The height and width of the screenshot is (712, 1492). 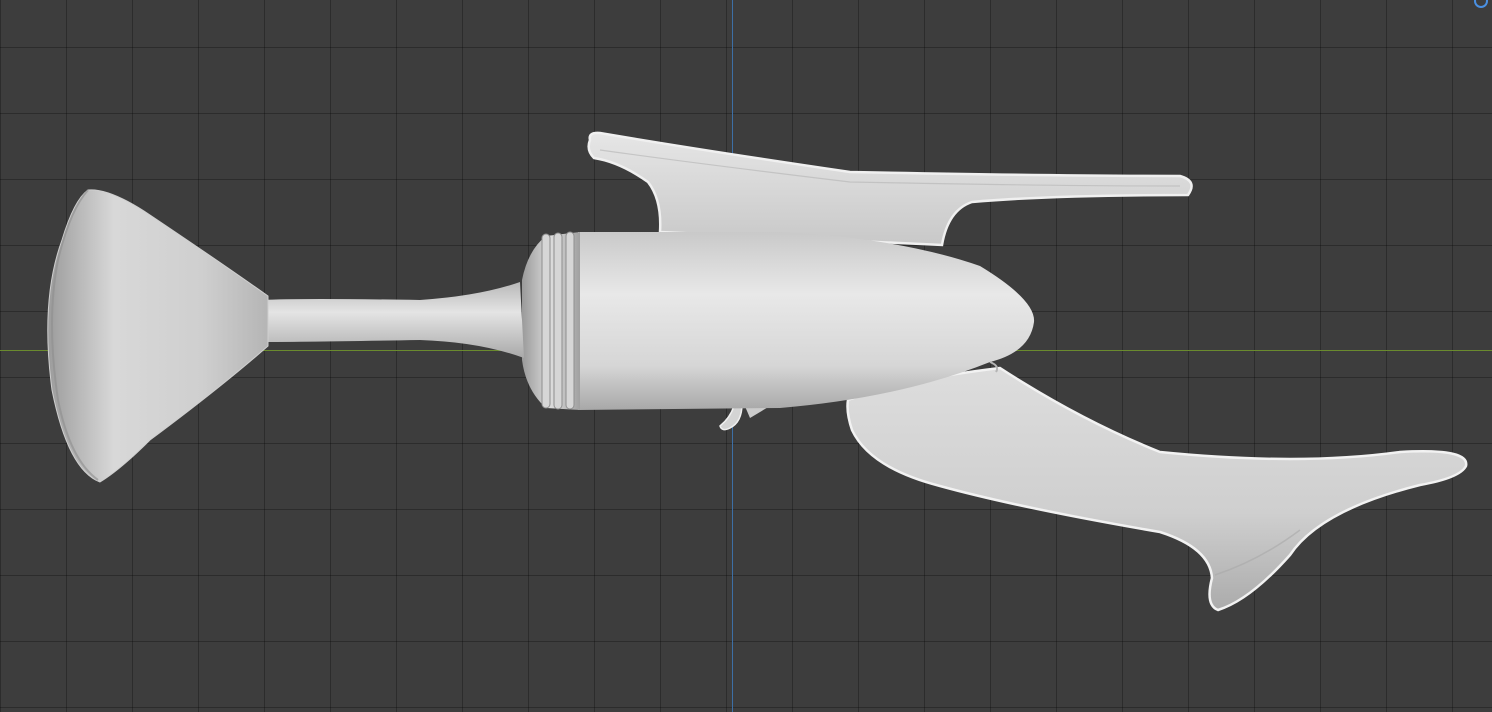 I want to click on barrel-stem, so click(x=393, y=320).